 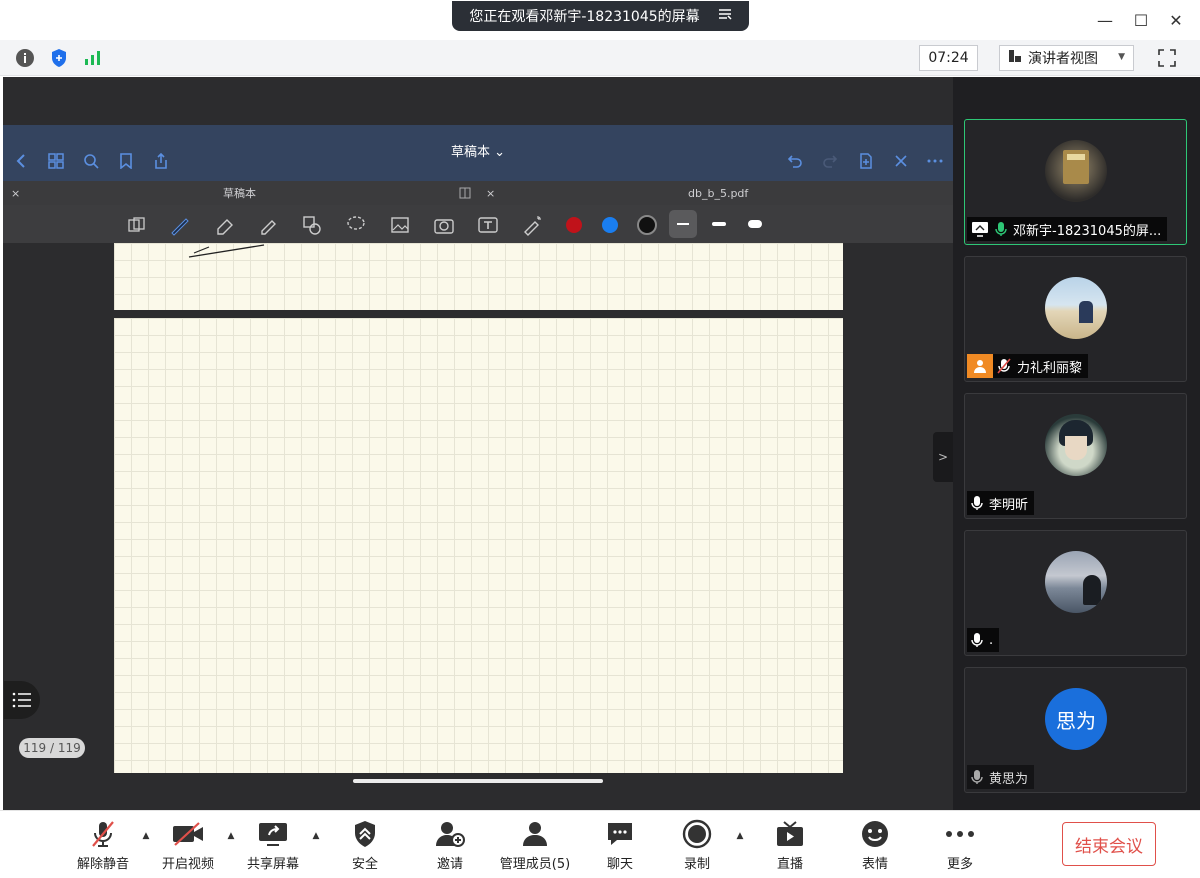 I want to click on invite-button: 邀请, so click(x=450, y=846).